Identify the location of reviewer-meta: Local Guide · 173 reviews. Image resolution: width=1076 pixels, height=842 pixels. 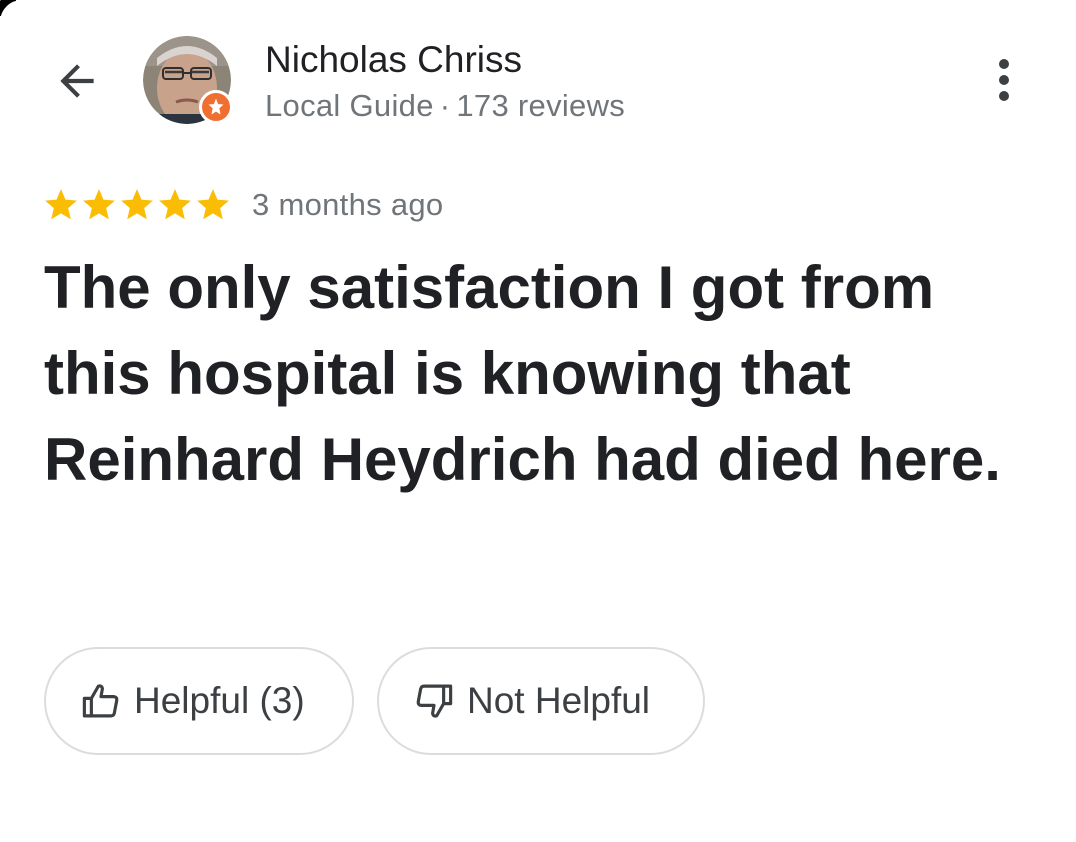
(445, 106).